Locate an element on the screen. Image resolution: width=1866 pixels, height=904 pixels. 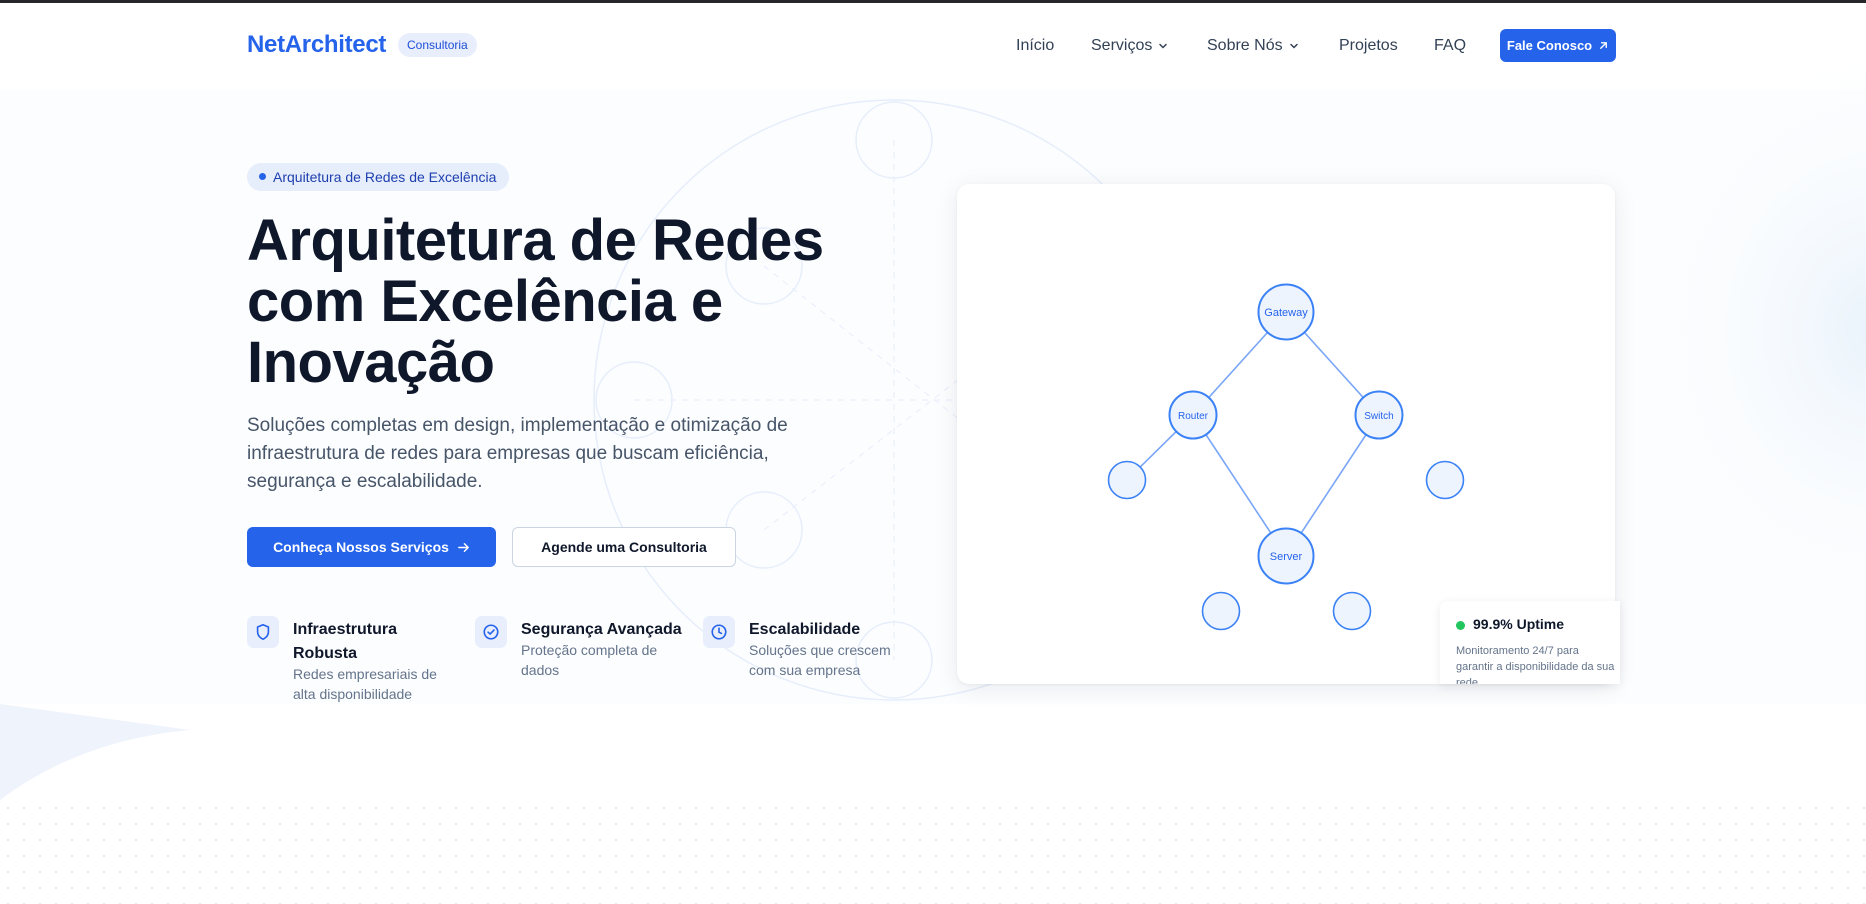
schedule-consultation-button: Agende uma Consultoria is located at coordinates (624, 547).